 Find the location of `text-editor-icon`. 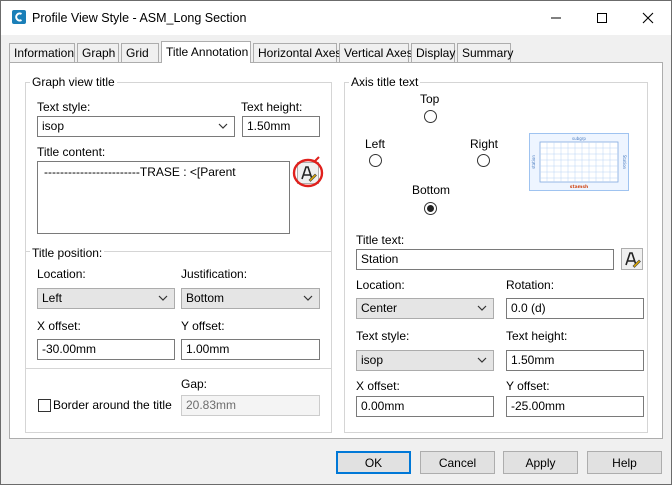

text-editor-icon is located at coordinates (633, 260).